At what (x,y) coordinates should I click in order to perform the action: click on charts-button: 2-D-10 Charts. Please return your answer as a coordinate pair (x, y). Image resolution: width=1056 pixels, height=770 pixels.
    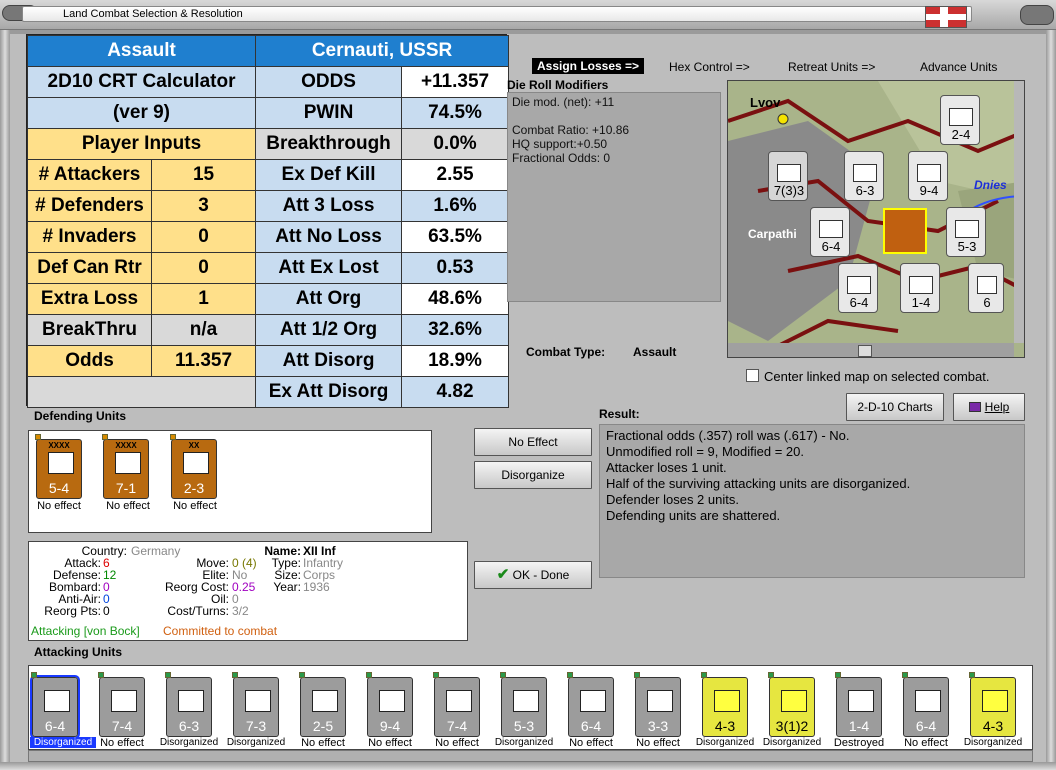
    Looking at the image, I should click on (895, 407).